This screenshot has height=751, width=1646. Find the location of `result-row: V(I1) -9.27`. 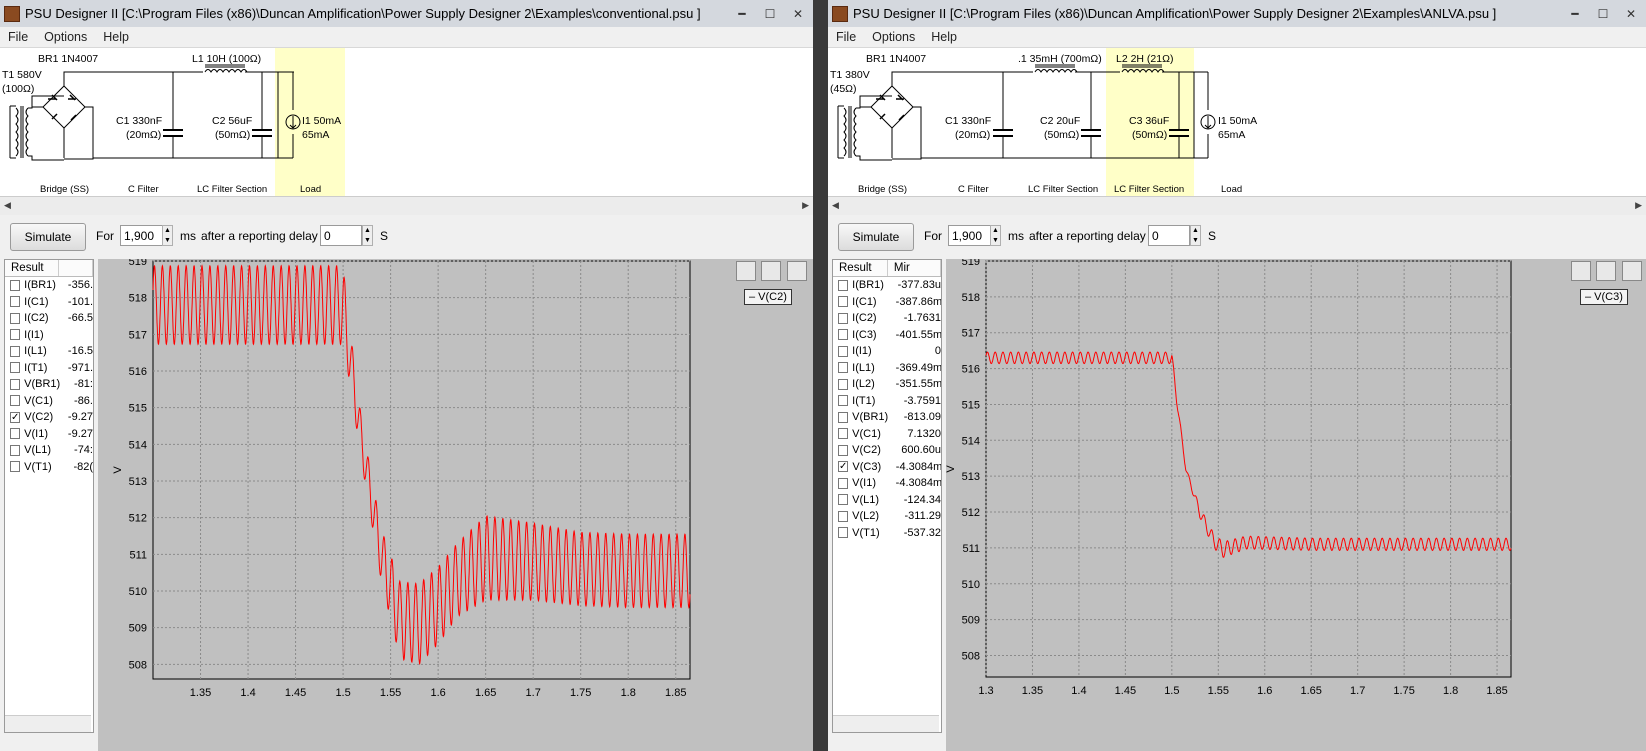

result-row: V(I1) -9.27 is located at coordinates (49, 434).